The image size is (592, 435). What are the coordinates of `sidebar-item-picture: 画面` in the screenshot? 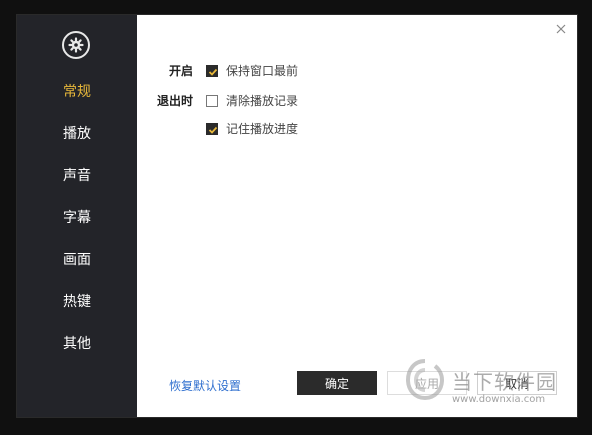 It's located at (77, 259).